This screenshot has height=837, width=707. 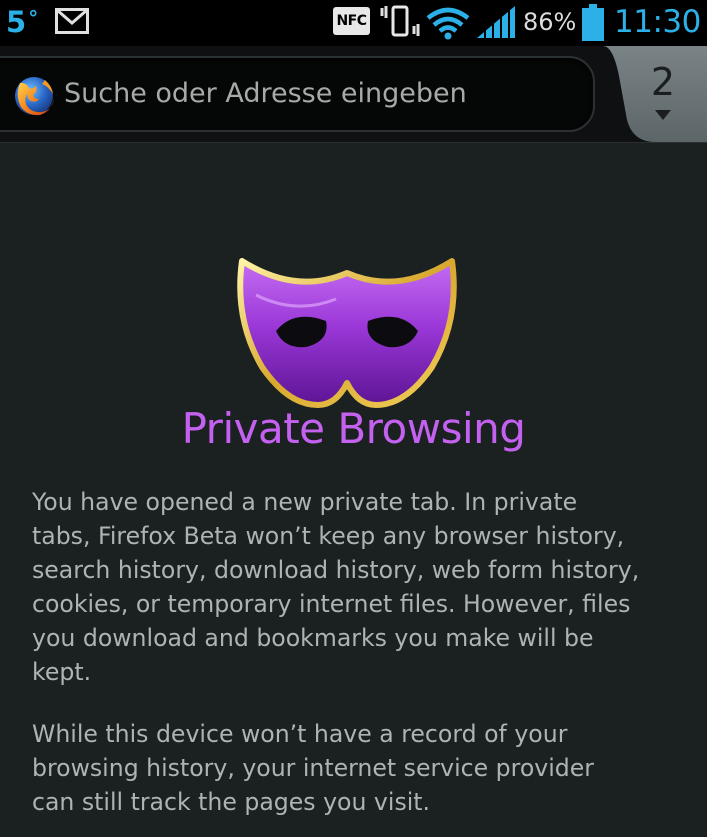 What do you see at coordinates (663, 115) in the screenshot?
I see `chevron-down-icon` at bounding box center [663, 115].